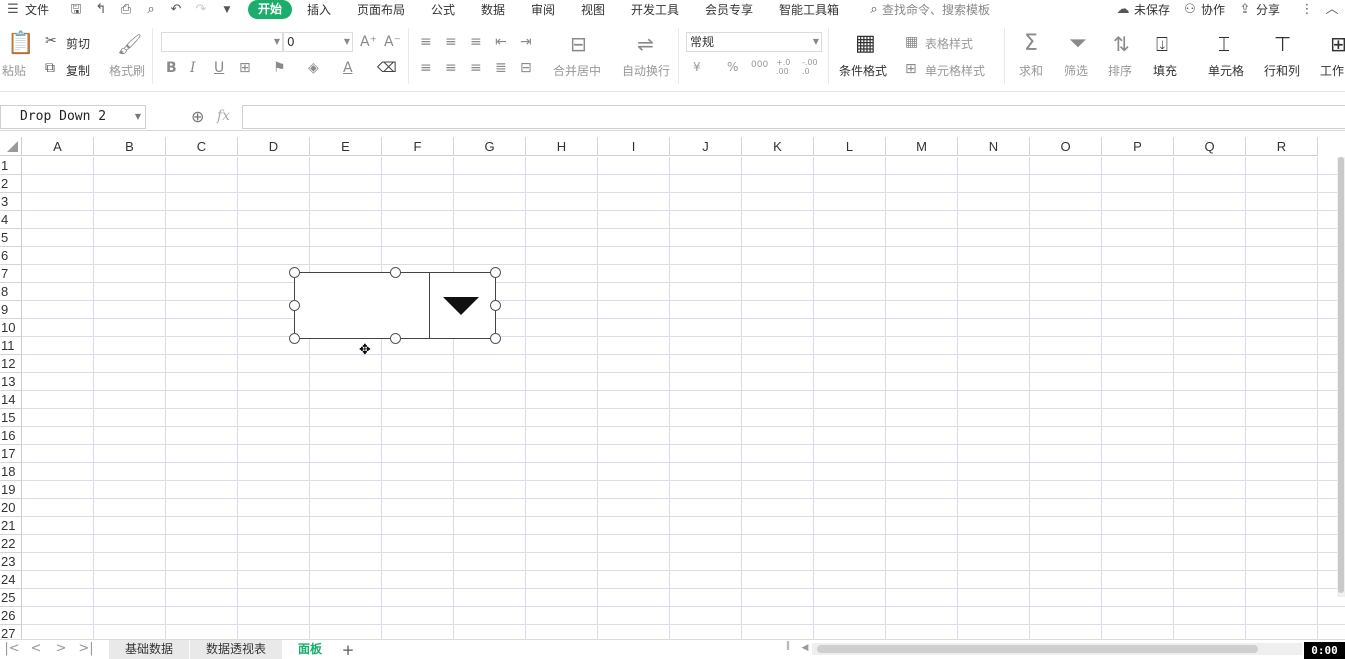 This screenshot has height=659, width=1345. I want to click on formula-input, so click(793, 117).